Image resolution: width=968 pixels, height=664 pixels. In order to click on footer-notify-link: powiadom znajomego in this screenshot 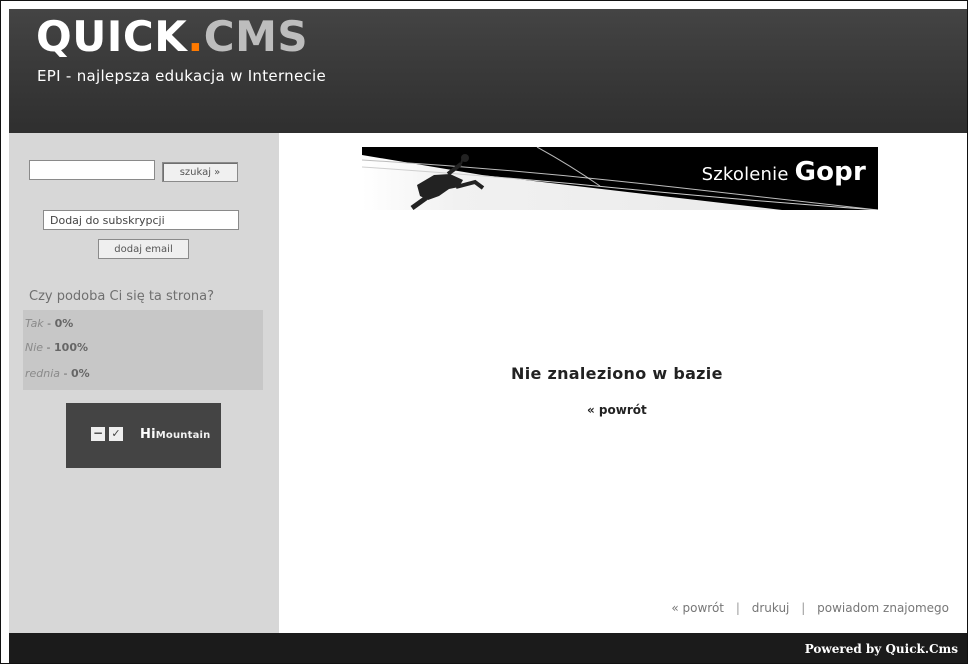, I will do `click(883, 608)`.